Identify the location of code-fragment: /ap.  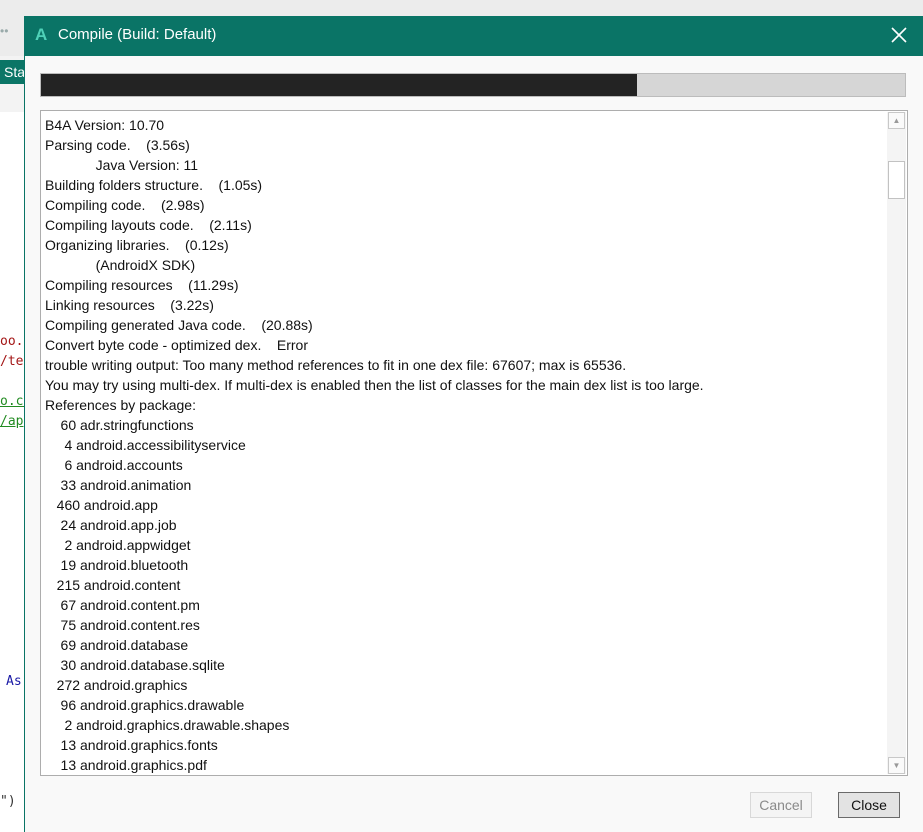
(12, 421).